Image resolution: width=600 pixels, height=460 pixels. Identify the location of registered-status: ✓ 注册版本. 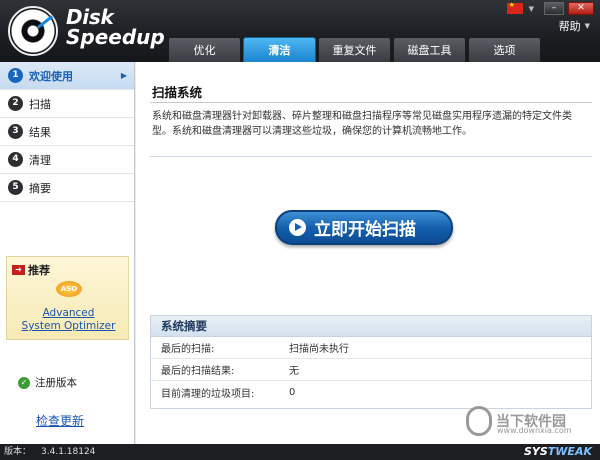
(47, 382).